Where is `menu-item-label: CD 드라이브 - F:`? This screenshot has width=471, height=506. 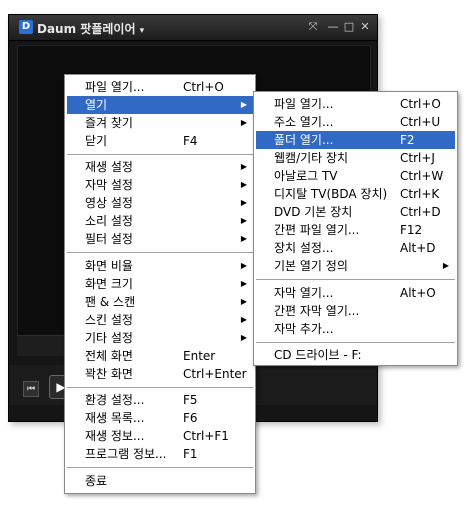 menu-item-label: CD 드라이브 - F: is located at coordinates (318, 355).